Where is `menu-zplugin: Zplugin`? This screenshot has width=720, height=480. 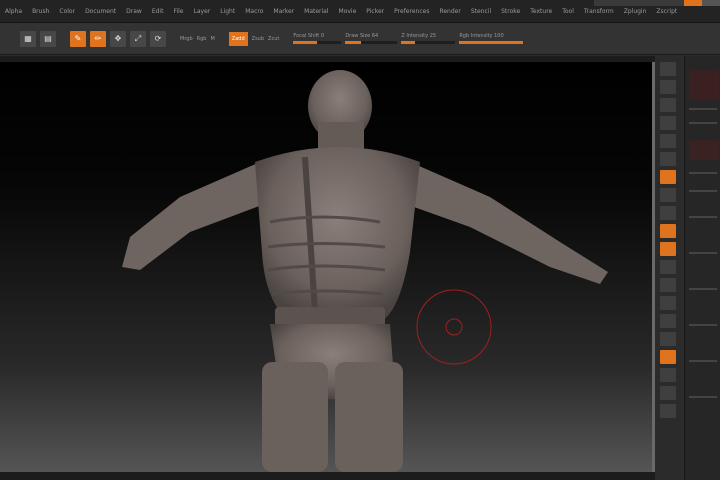
menu-zplugin: Zplugin is located at coordinates (635, 11).